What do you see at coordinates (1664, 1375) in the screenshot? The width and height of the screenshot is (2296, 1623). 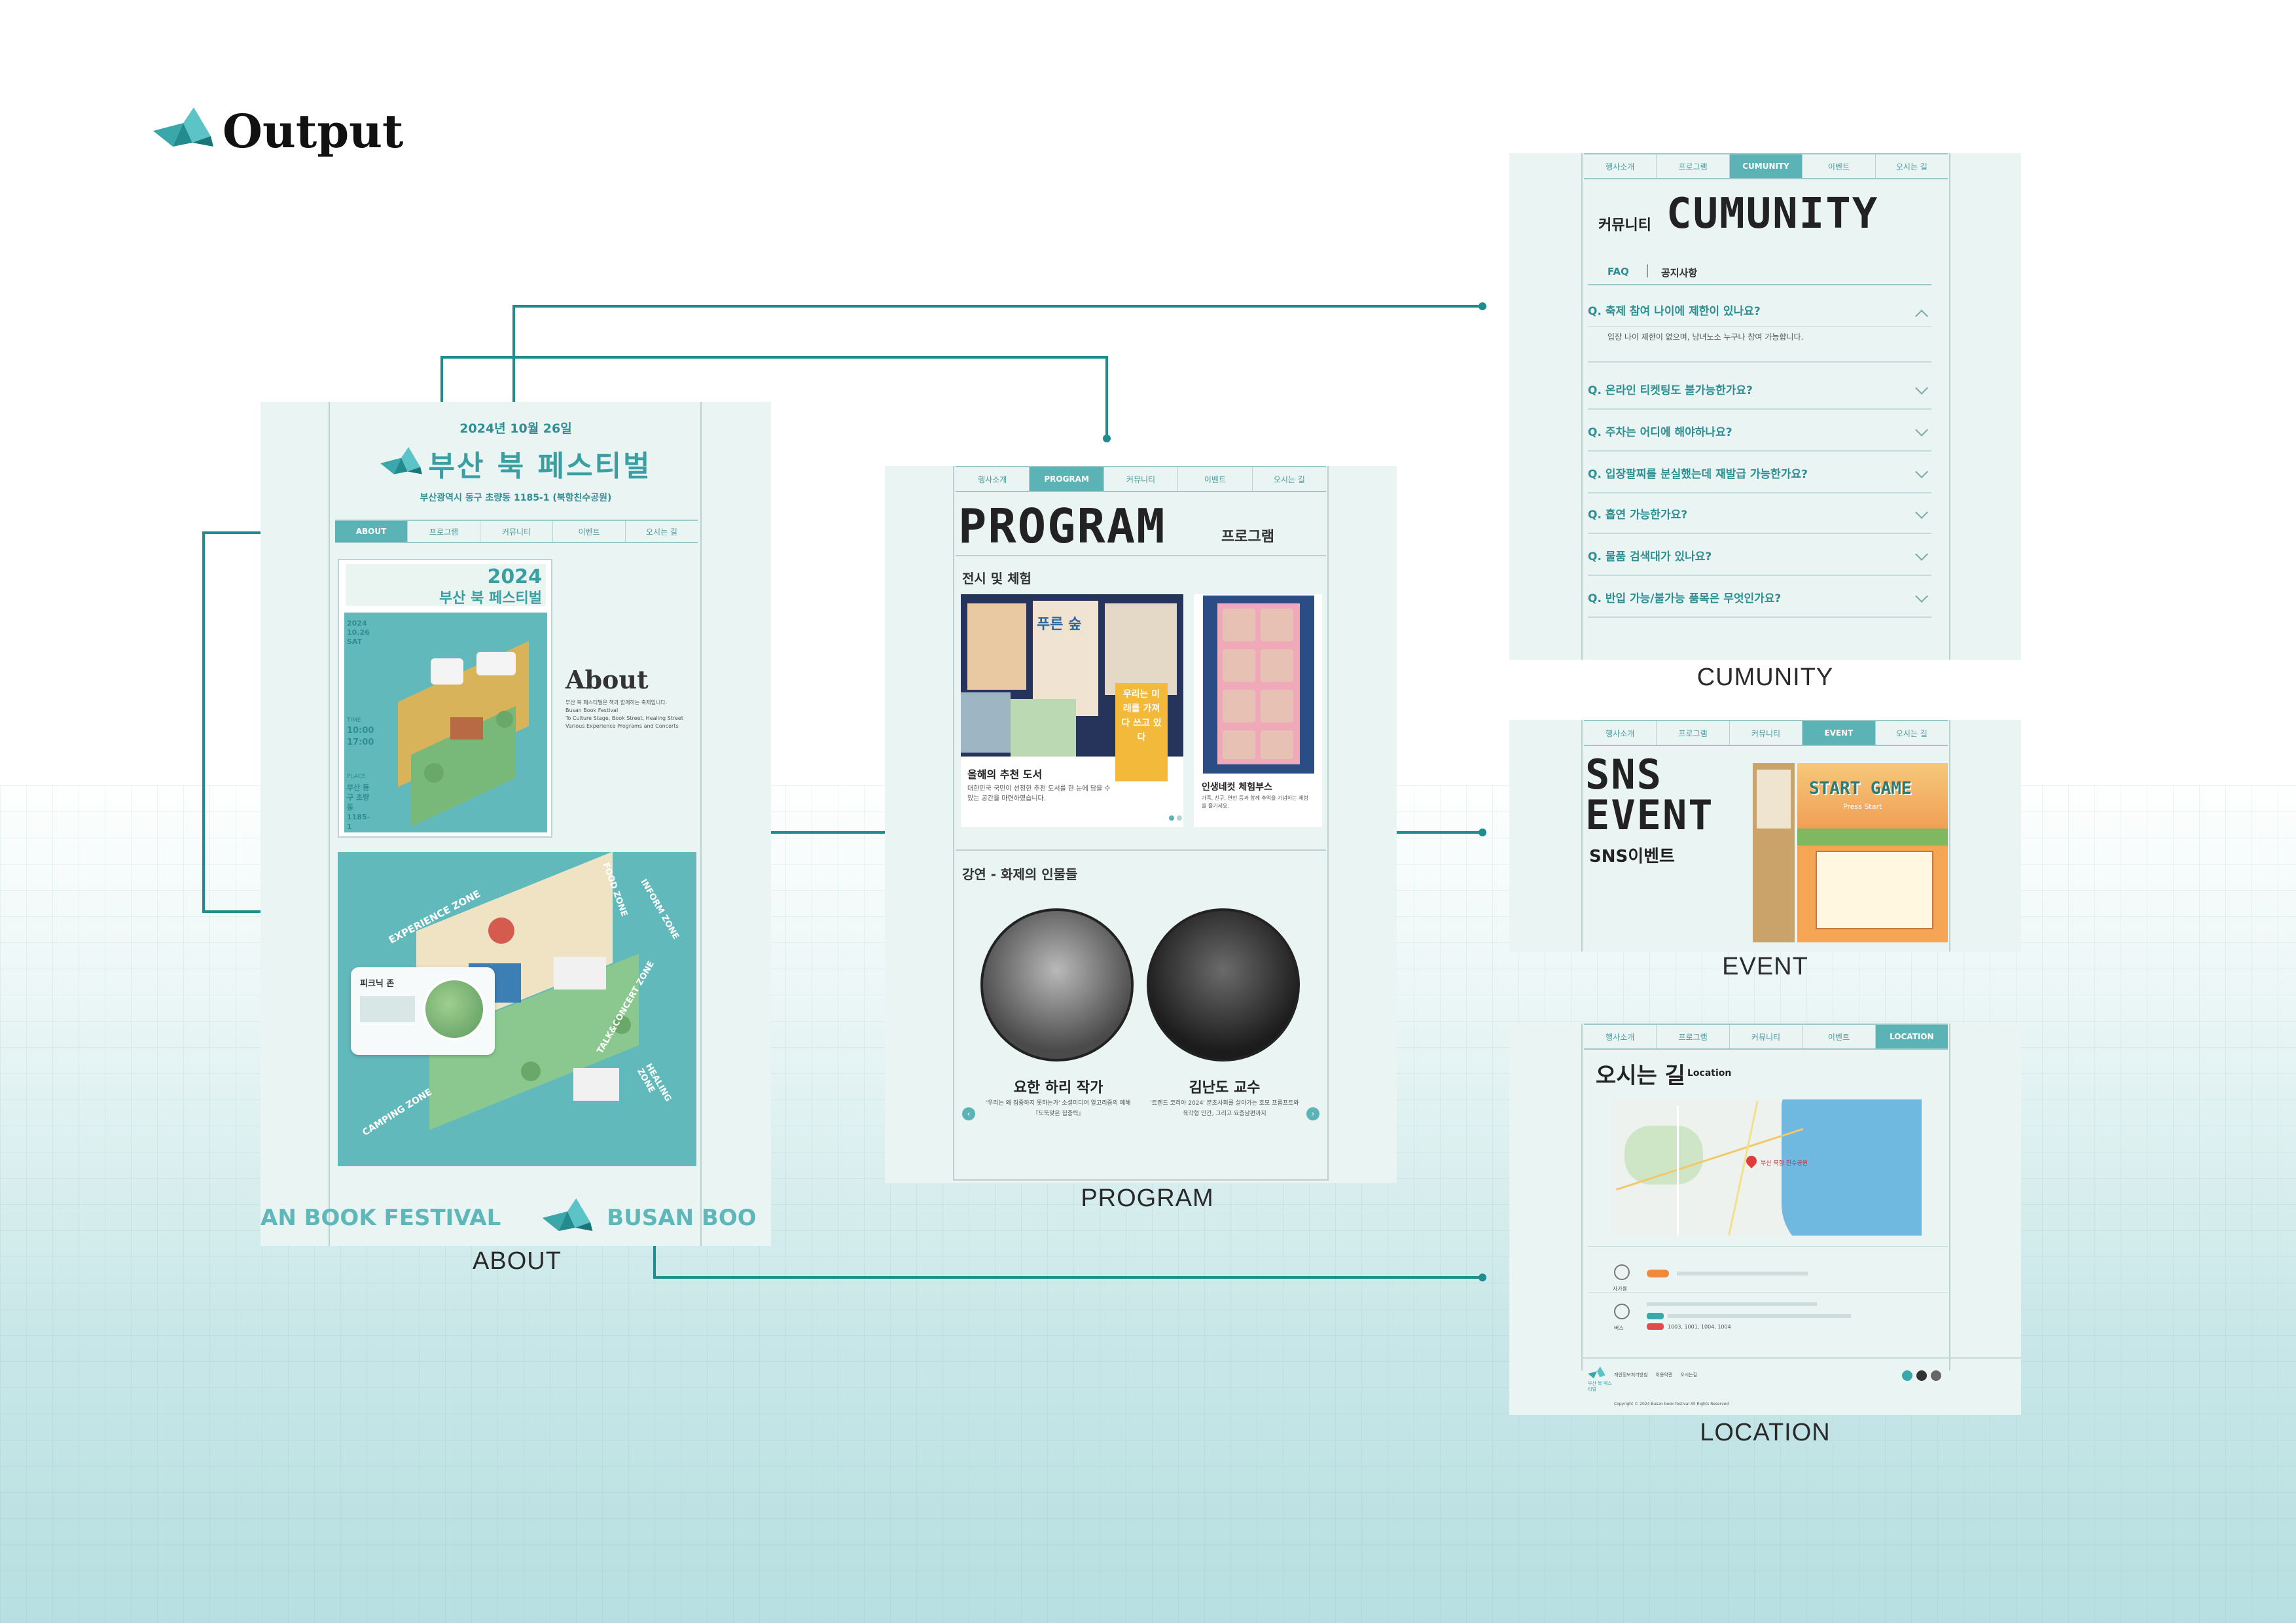 I see `footer-link-terms: 이용약관` at bounding box center [1664, 1375].